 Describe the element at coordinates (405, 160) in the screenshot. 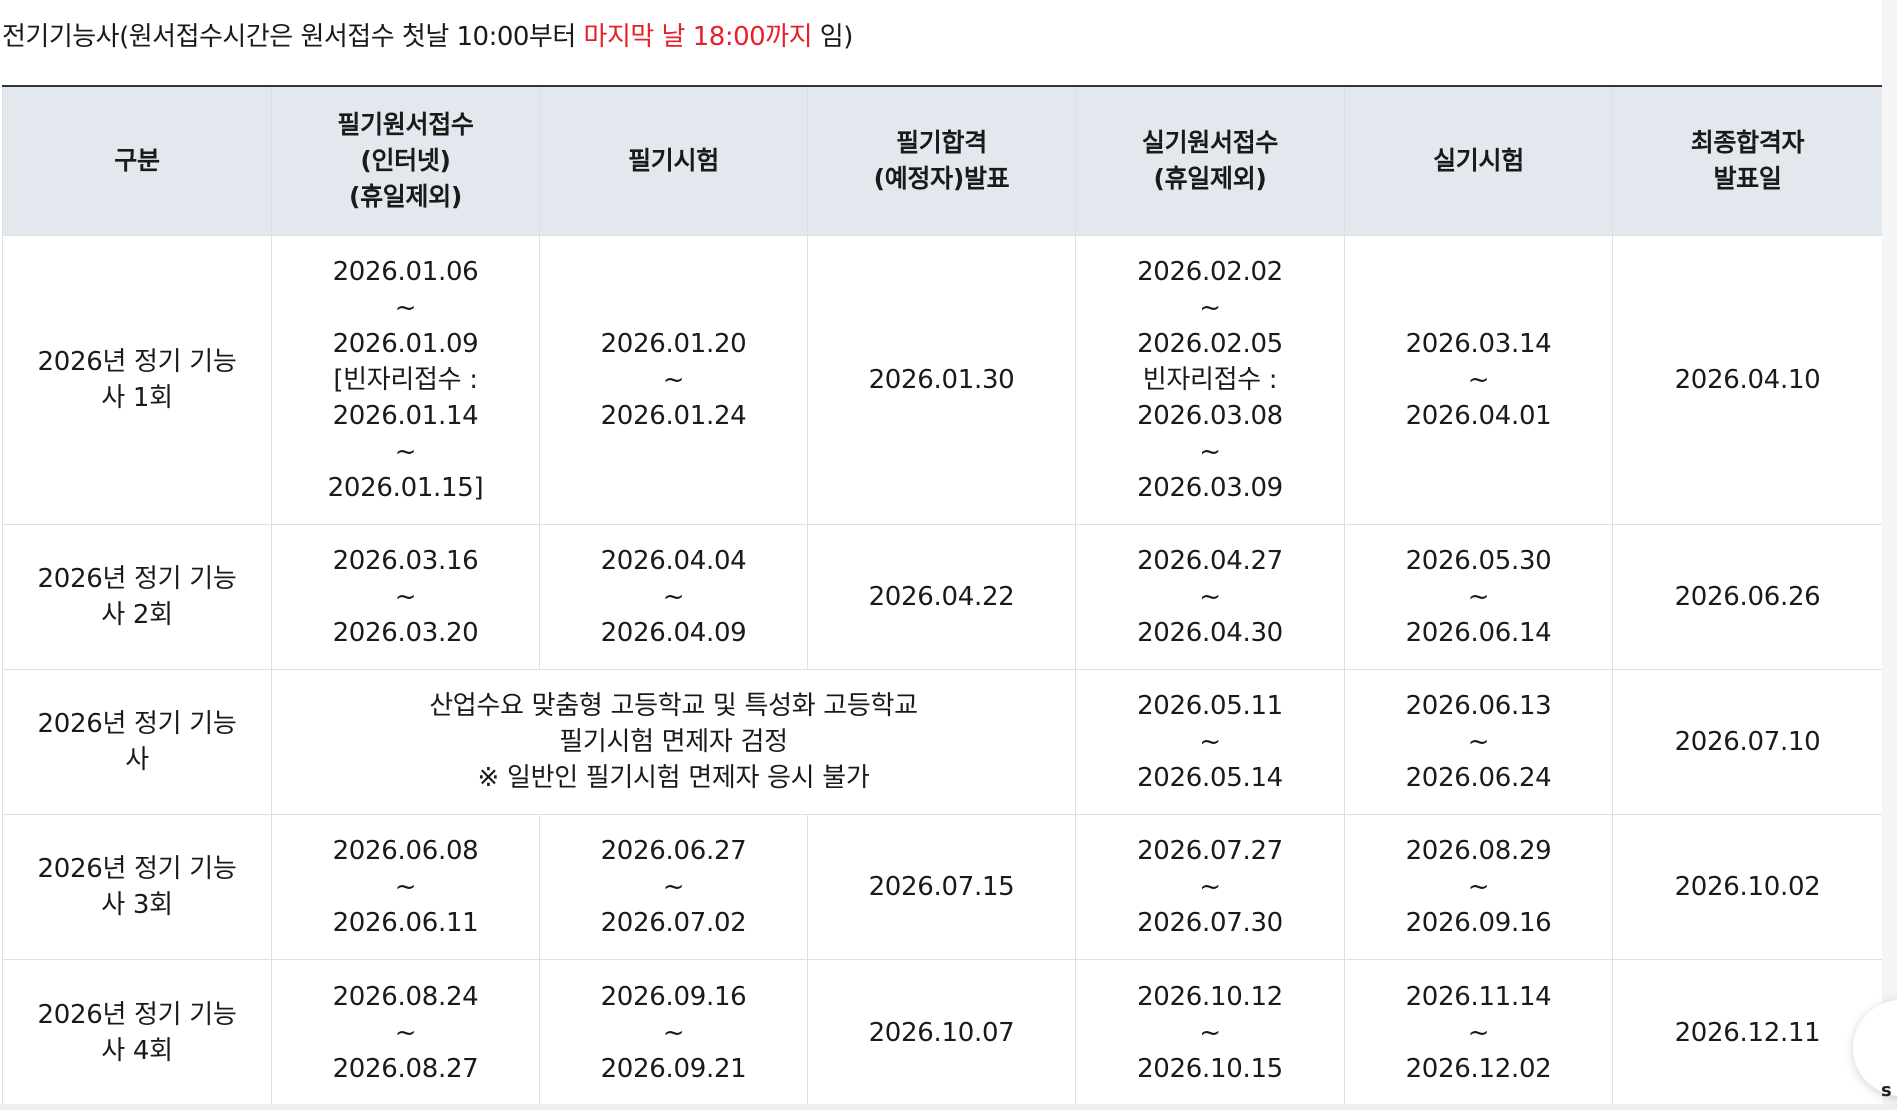

I see `header-written-apply: 필기원서접수 (인터넷) (휴일제외)` at that location.